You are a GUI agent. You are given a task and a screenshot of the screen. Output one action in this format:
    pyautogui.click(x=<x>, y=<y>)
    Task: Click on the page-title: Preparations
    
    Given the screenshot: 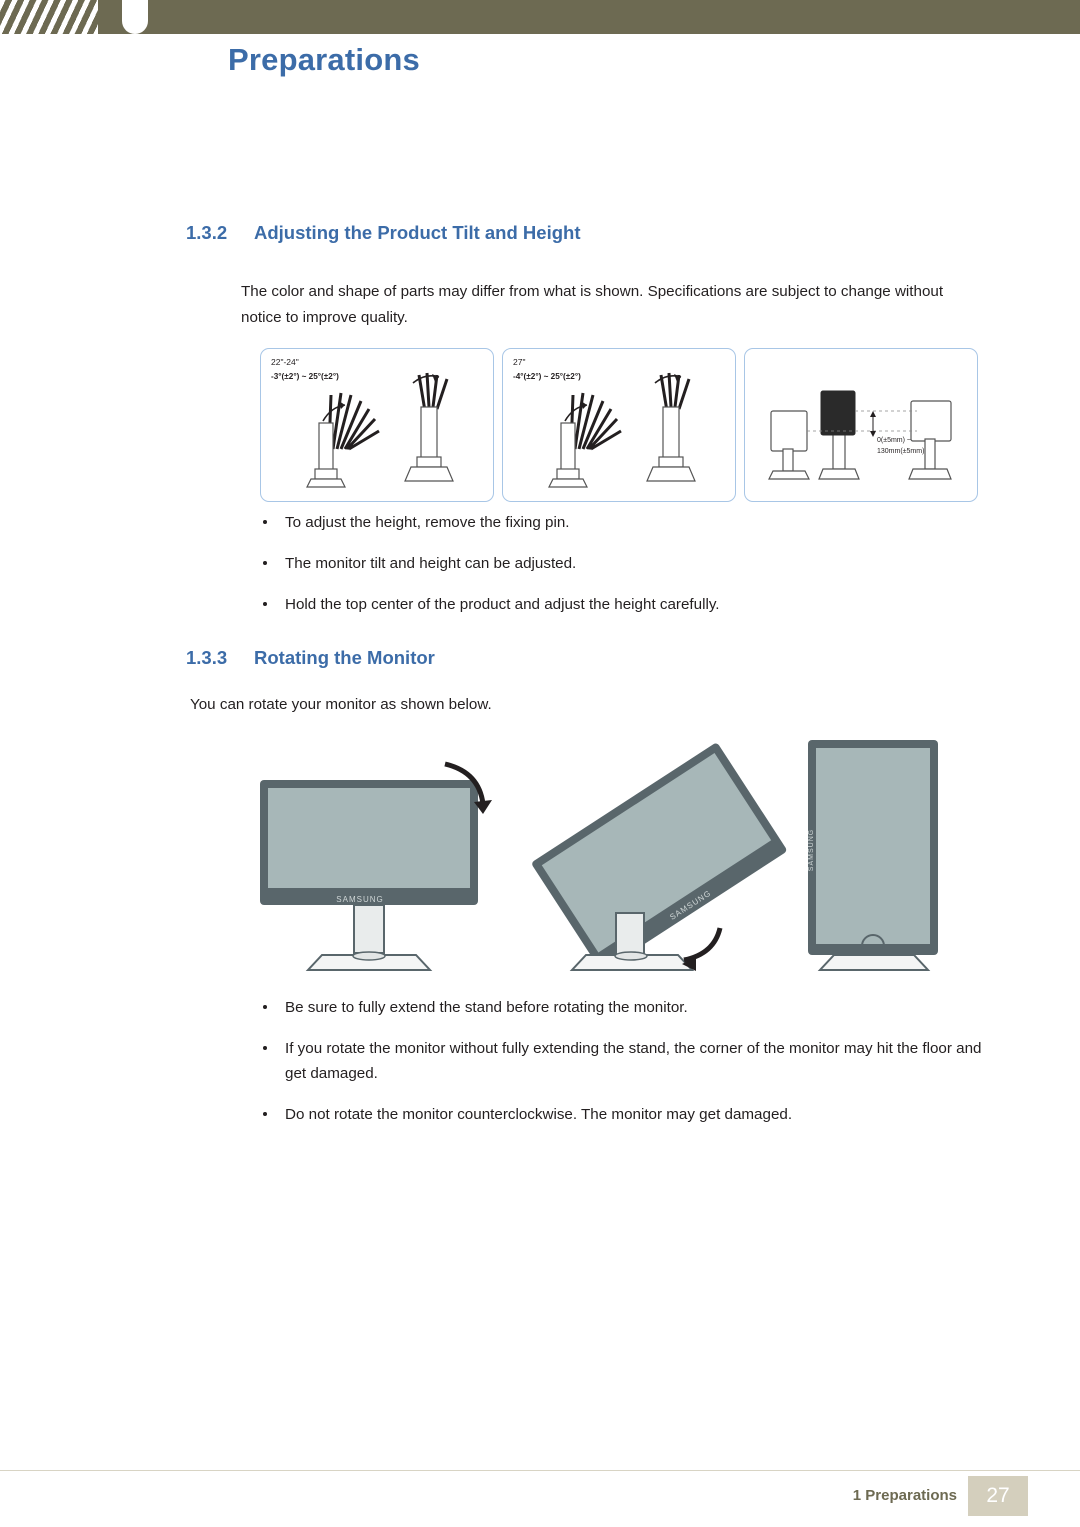 What is the action you would take?
    pyautogui.click(x=324, y=59)
    